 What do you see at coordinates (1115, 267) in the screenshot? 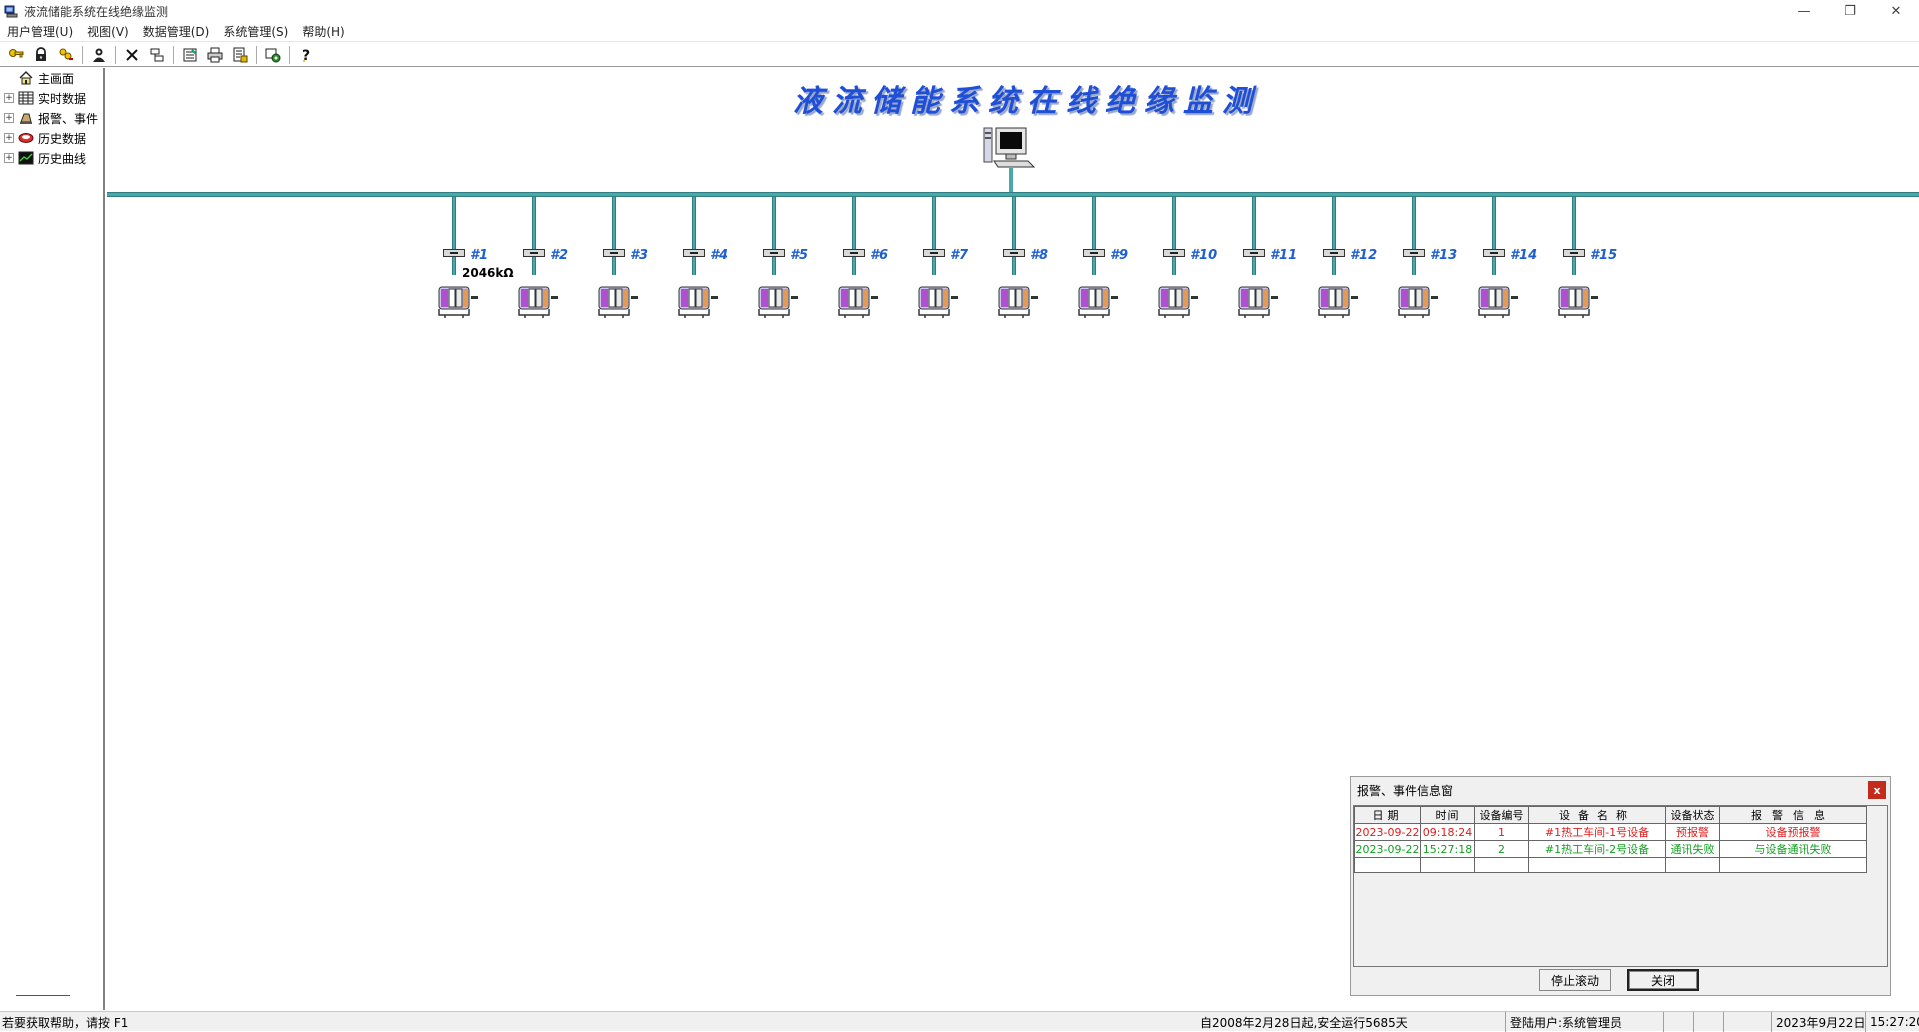
I see `device-node-9: #9` at bounding box center [1115, 267].